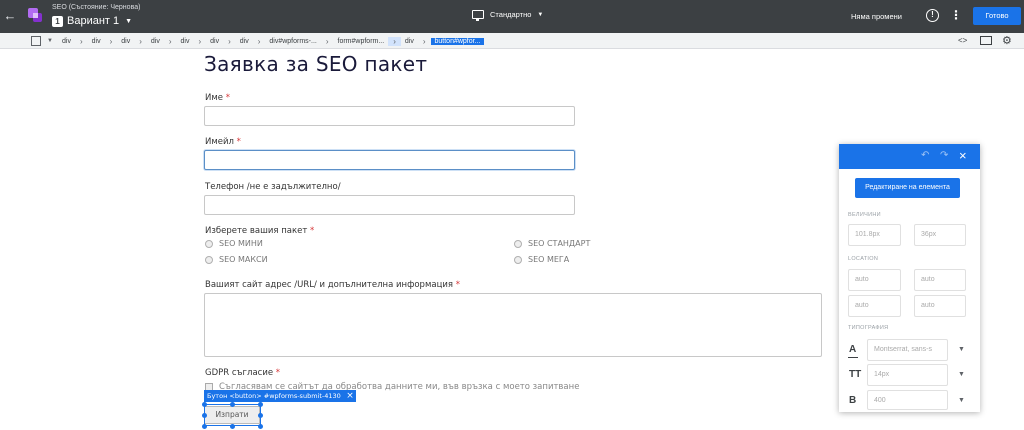 This screenshot has width=1024, height=430. Describe the element at coordinates (217, 98) in the screenshot. I see `name-label: Име *` at that location.